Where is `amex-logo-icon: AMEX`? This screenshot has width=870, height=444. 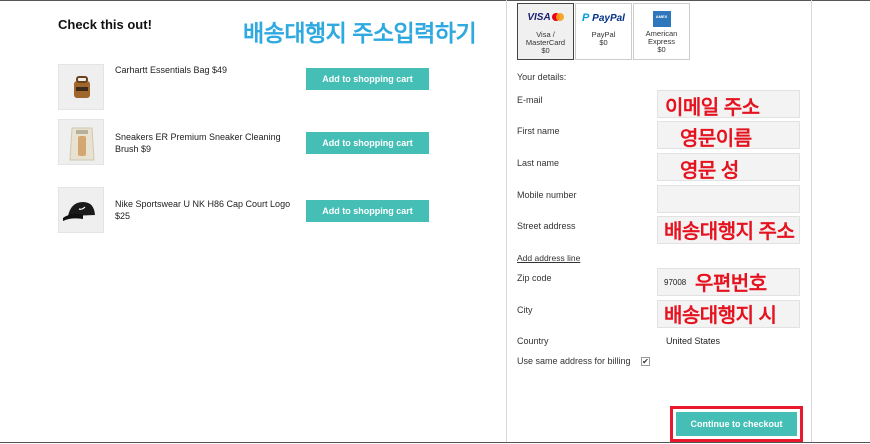 amex-logo-icon: AMEX is located at coordinates (661, 19).